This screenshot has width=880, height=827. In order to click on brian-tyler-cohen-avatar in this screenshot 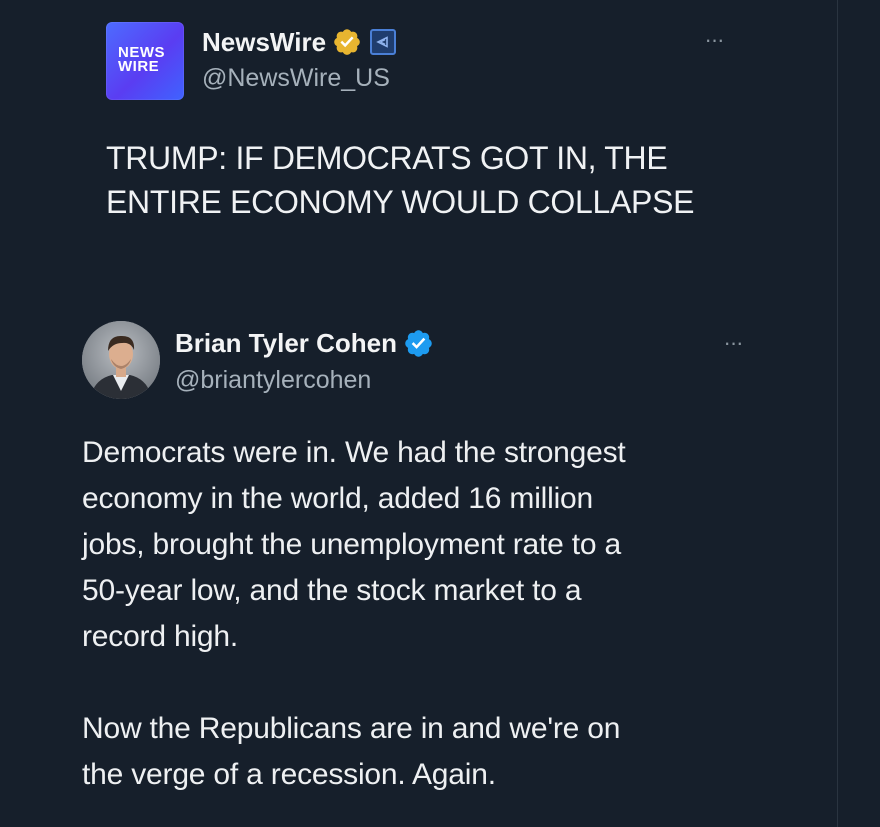, I will do `click(121, 360)`.